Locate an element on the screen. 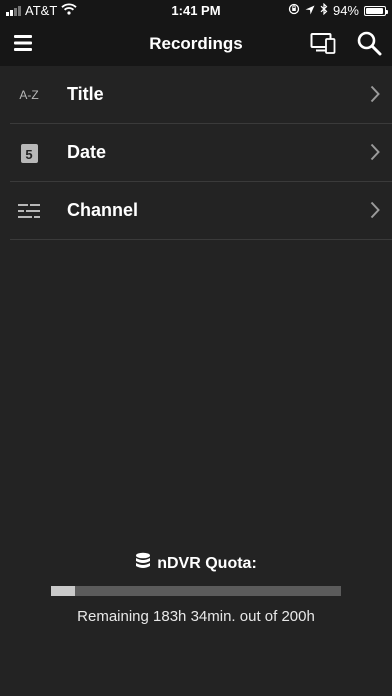 The height and width of the screenshot is (696, 392). lock-rotation-icon is located at coordinates (294, 10).